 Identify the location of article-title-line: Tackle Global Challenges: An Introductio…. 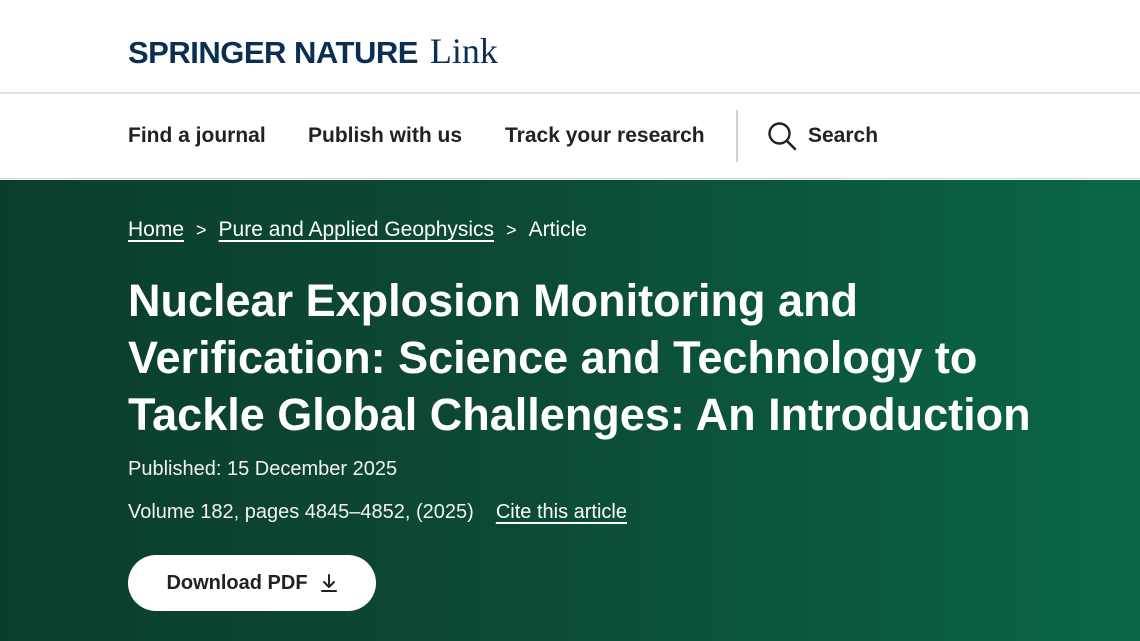
(579, 414).